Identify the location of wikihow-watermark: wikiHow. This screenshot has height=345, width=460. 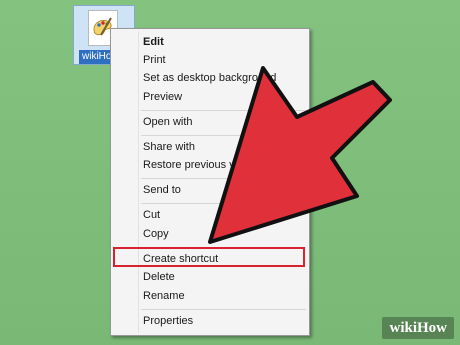
(418, 328).